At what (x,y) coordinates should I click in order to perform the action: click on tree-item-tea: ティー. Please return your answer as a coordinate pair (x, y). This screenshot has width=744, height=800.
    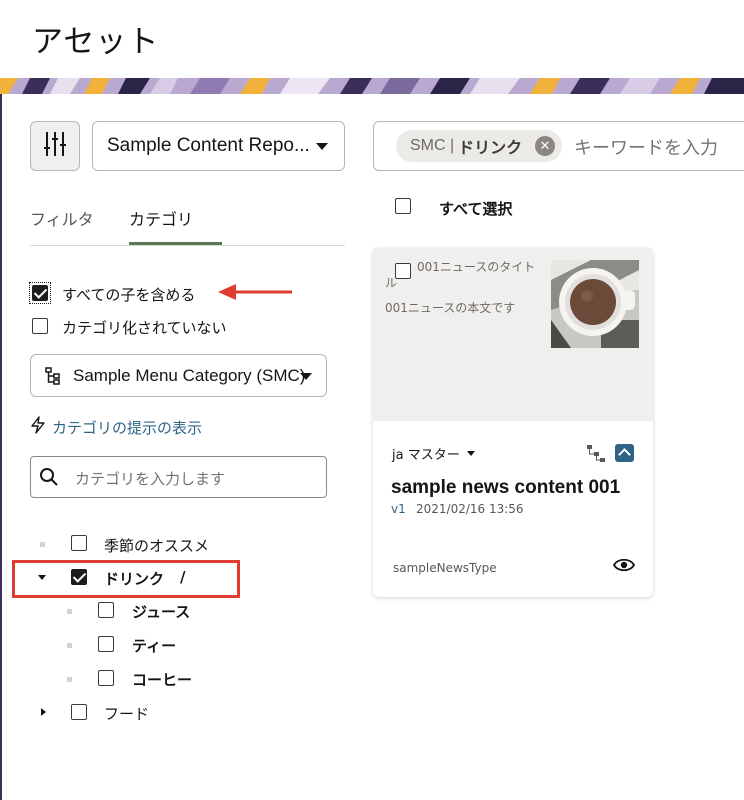
    Looking at the image, I should click on (154, 645).